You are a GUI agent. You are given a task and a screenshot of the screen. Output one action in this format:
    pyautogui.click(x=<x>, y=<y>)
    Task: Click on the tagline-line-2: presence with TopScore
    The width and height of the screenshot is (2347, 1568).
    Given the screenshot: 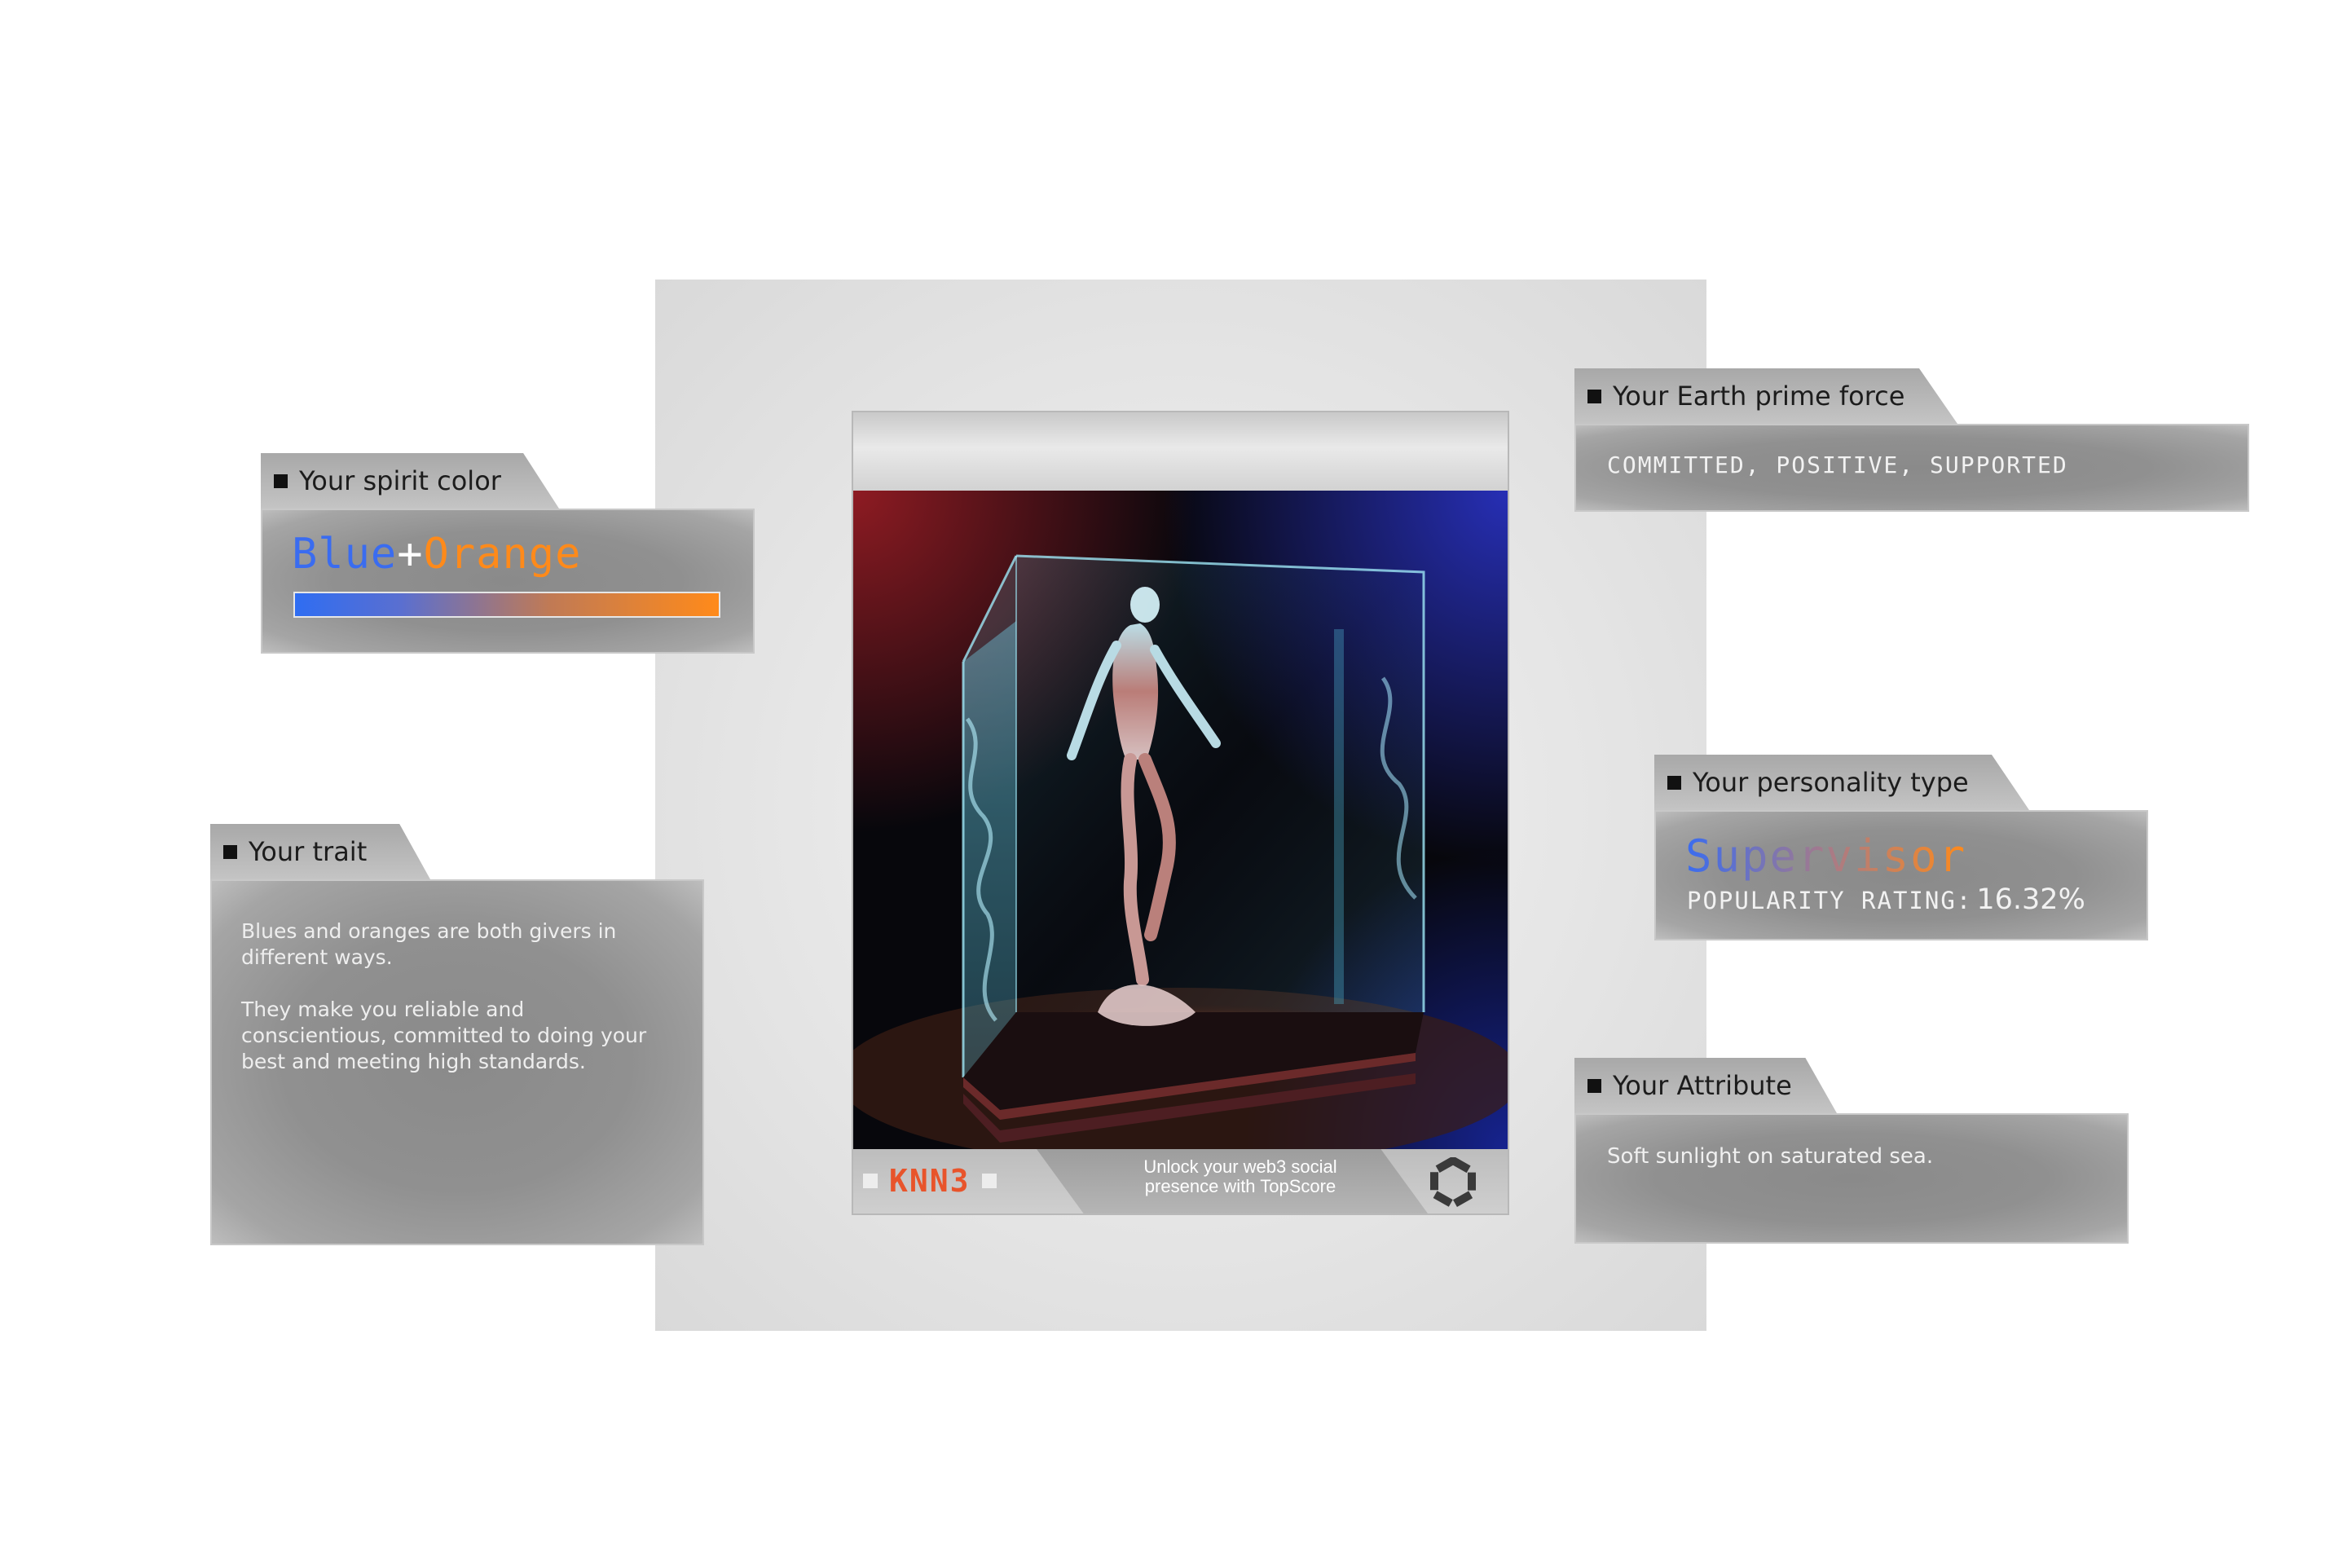 What is the action you would take?
    pyautogui.click(x=1240, y=1186)
    